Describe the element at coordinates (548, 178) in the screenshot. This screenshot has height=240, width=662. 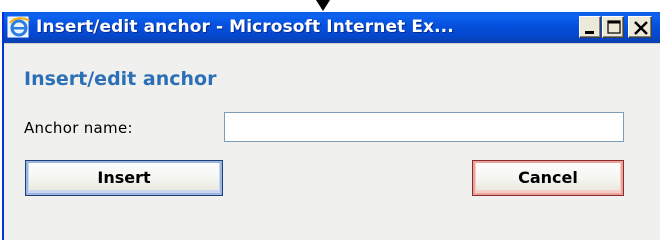
I see `cancel-button: Cancel` at that location.